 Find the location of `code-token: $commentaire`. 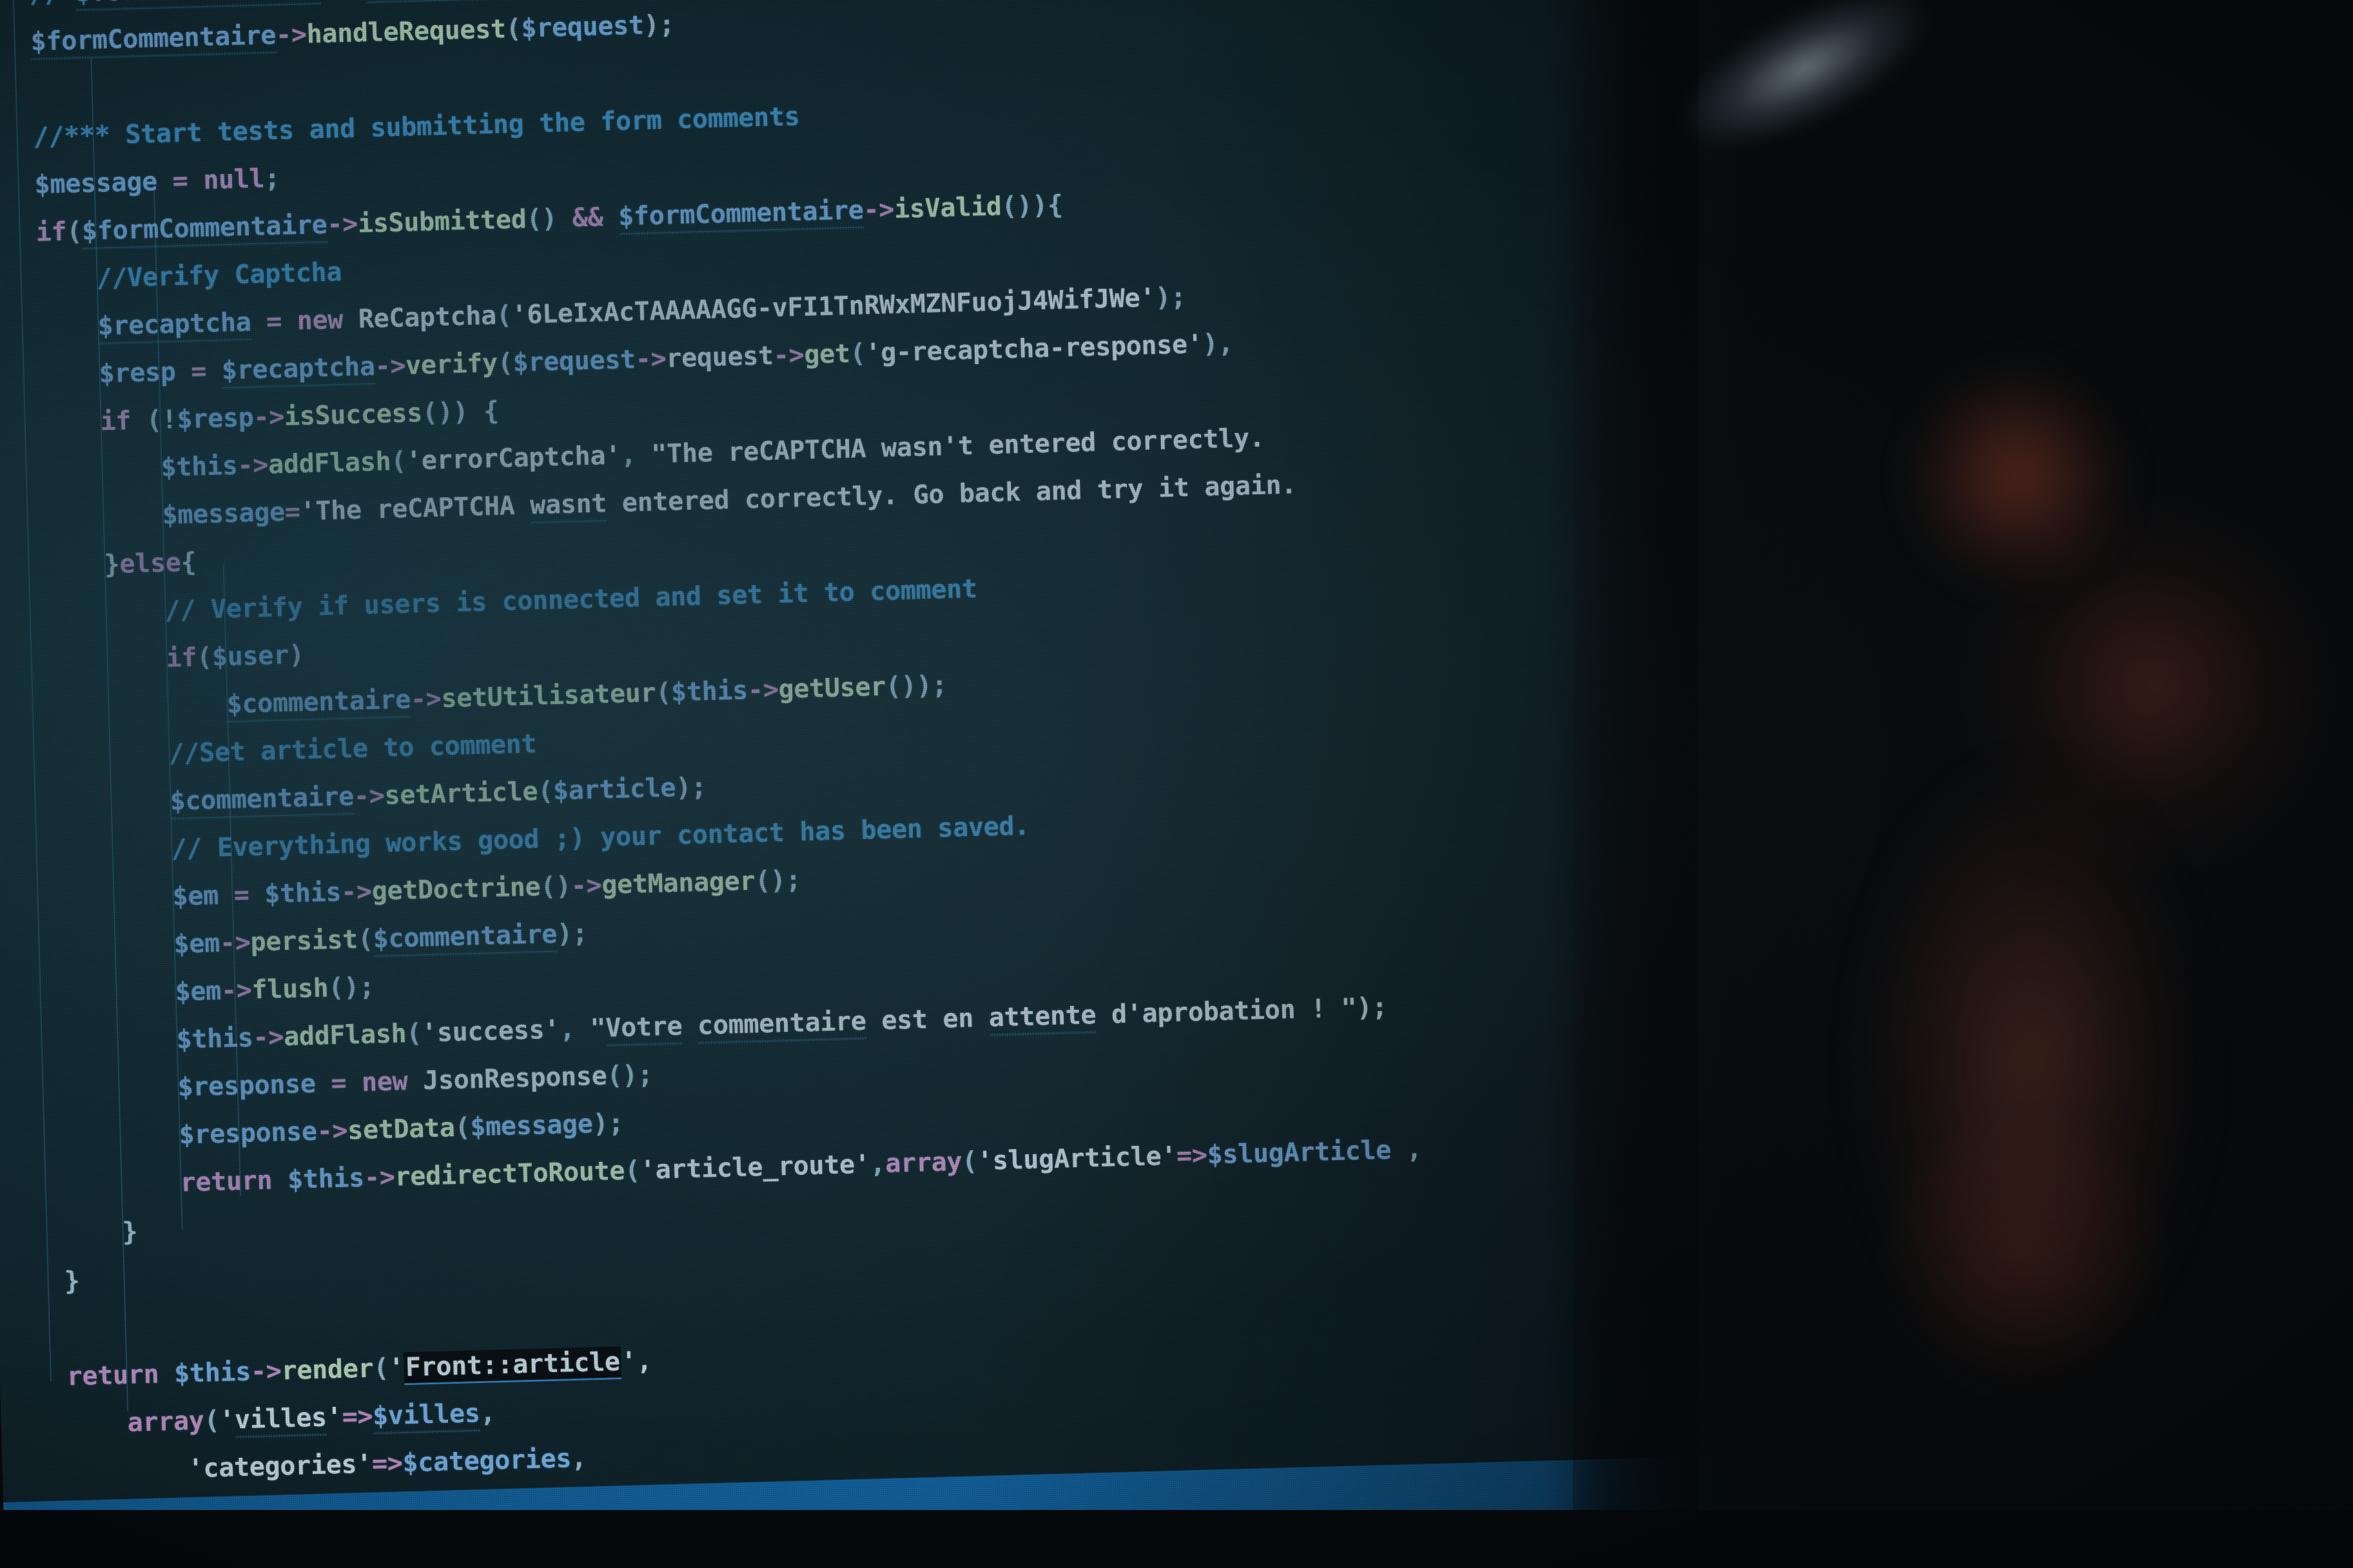

code-token: $commentaire is located at coordinates (458, 2).